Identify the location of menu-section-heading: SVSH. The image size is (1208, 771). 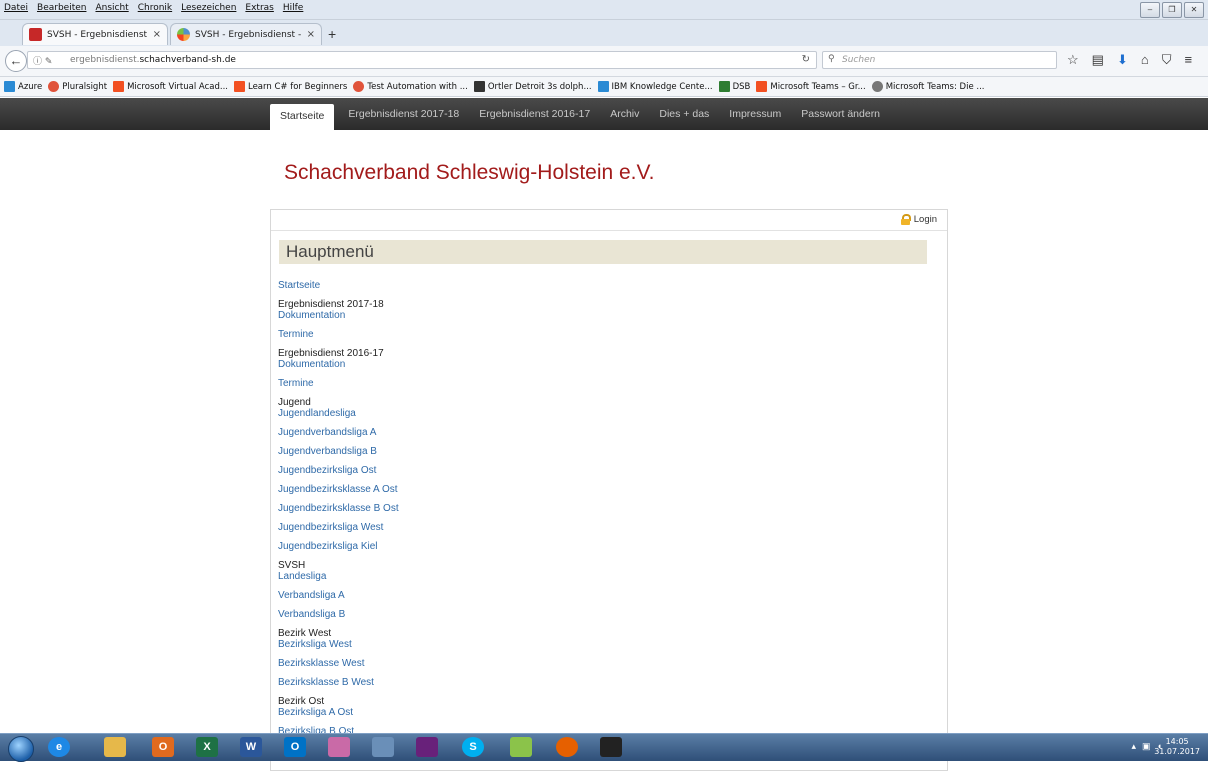
(292, 565).